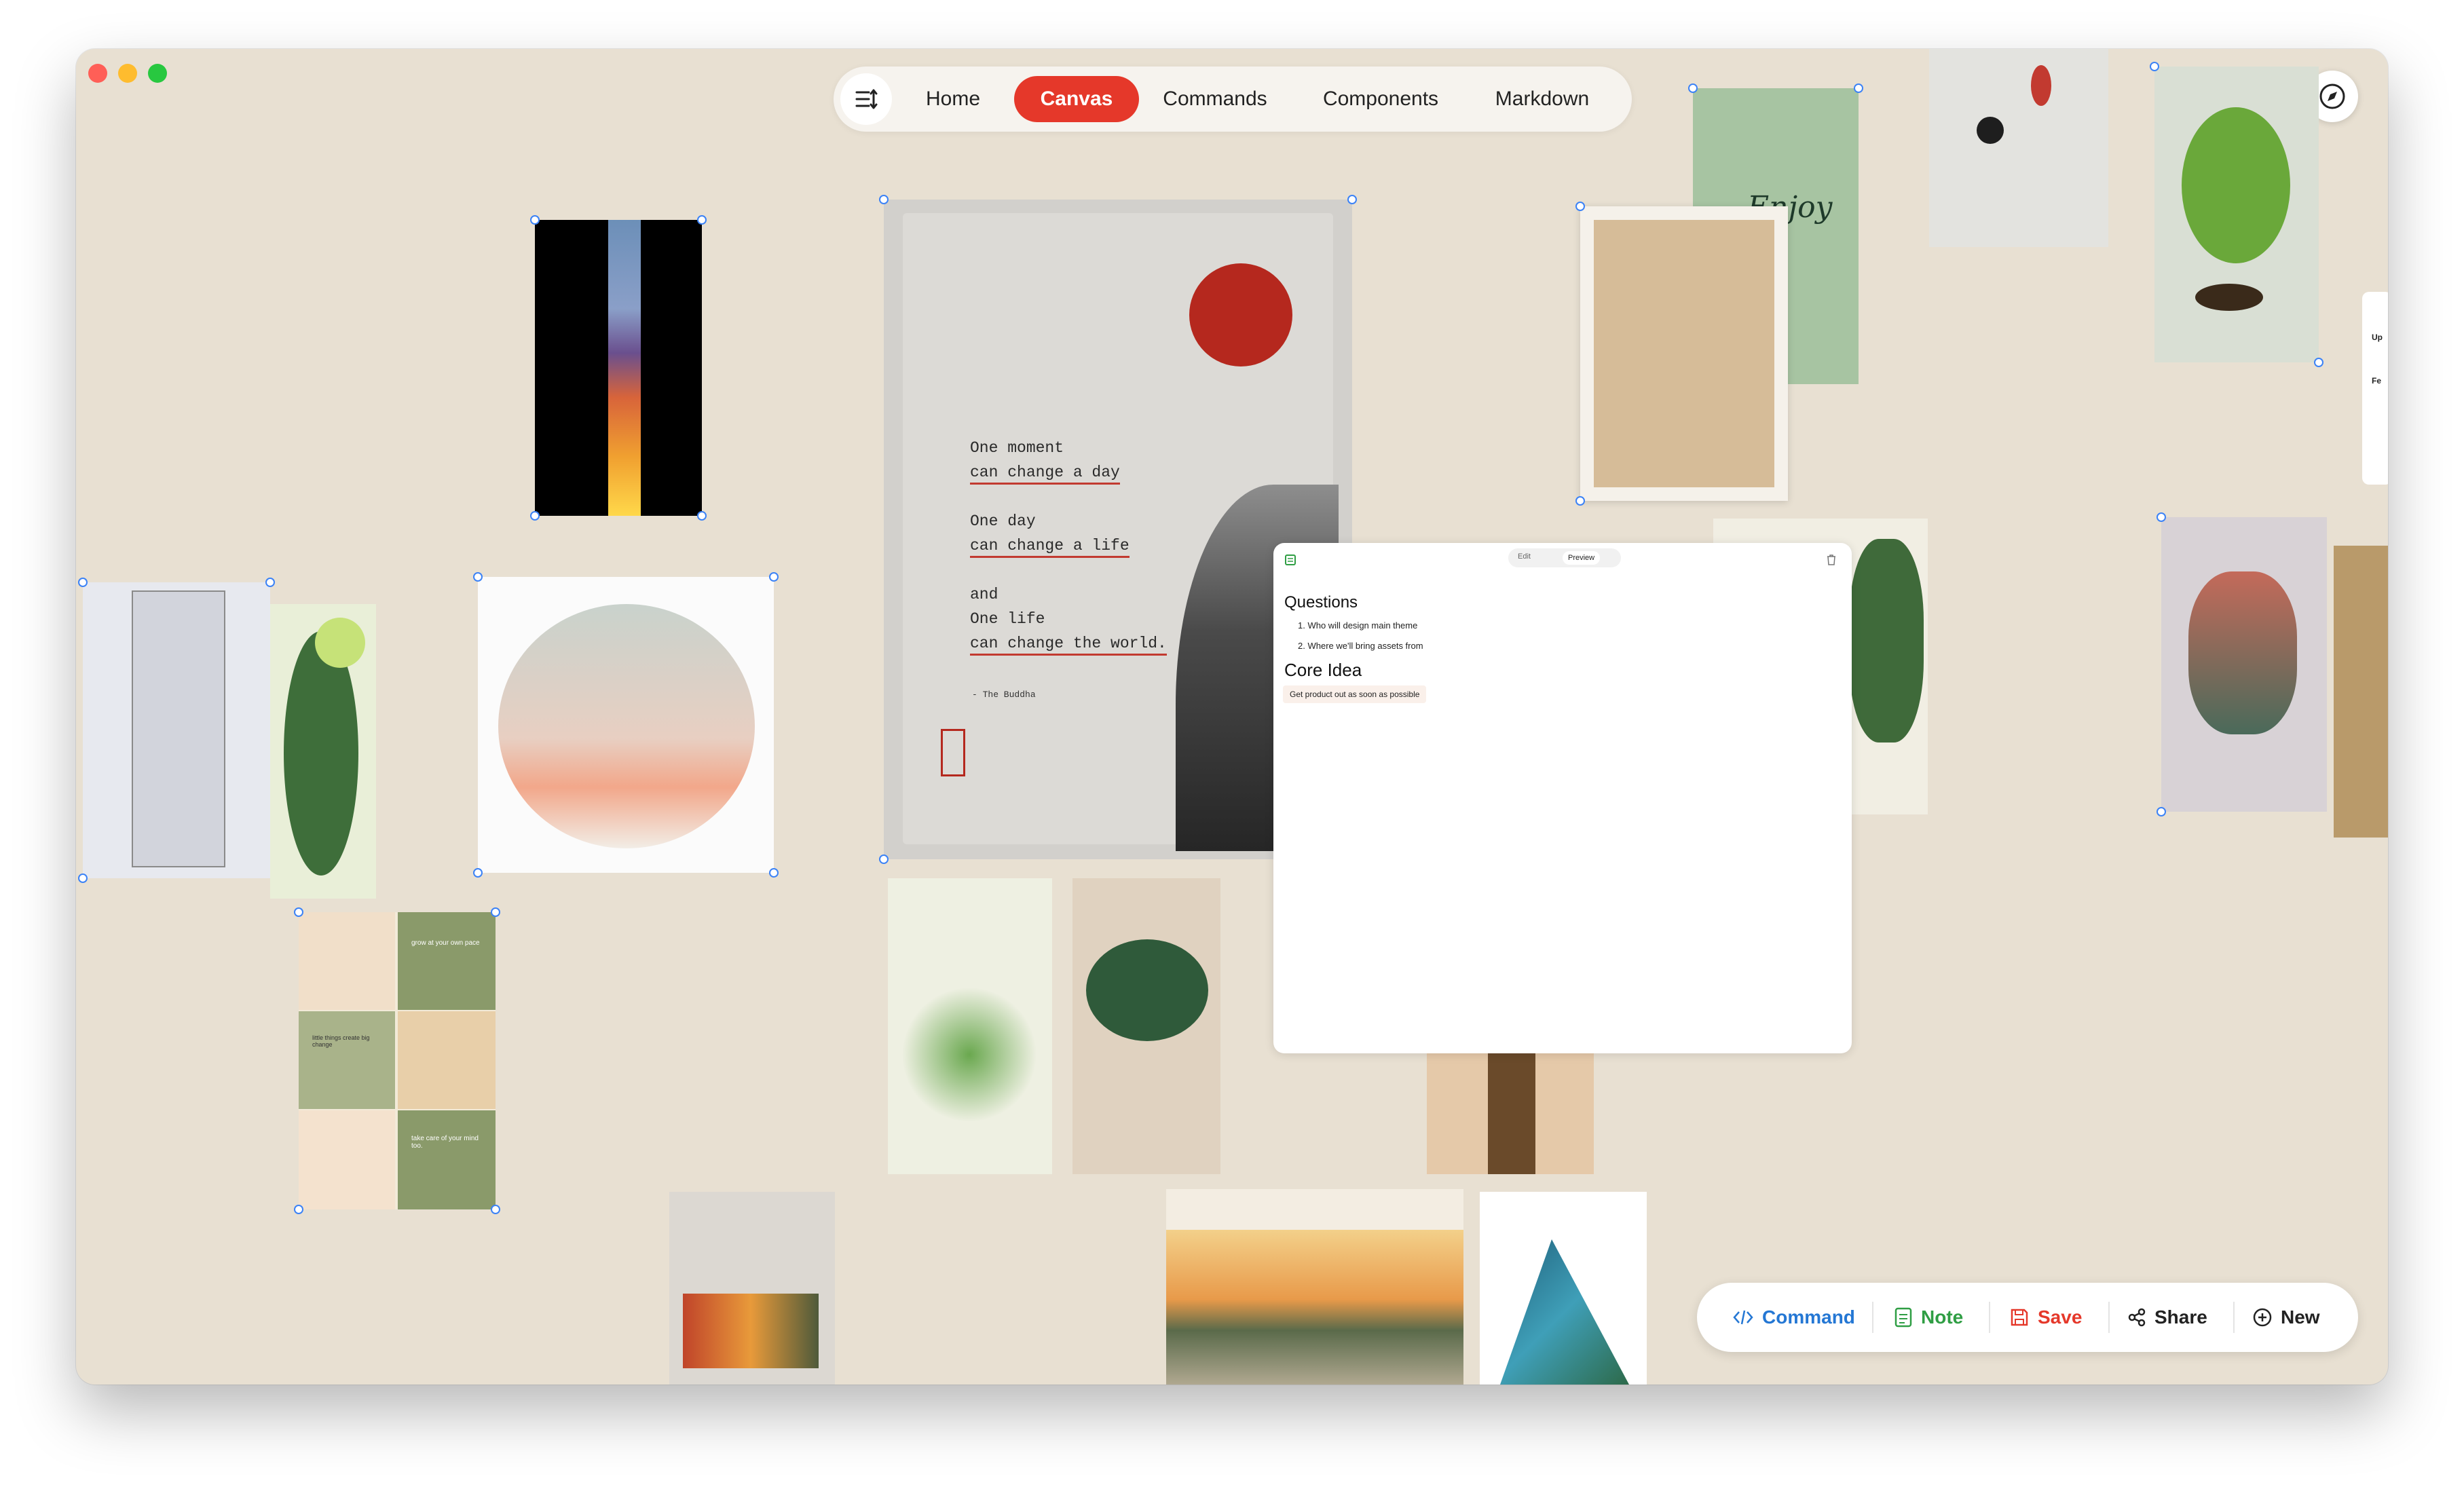 This screenshot has width=2464, height=1485. What do you see at coordinates (447, 1159) in the screenshot?
I see `grid-tile-text: take care of your mind too.` at bounding box center [447, 1159].